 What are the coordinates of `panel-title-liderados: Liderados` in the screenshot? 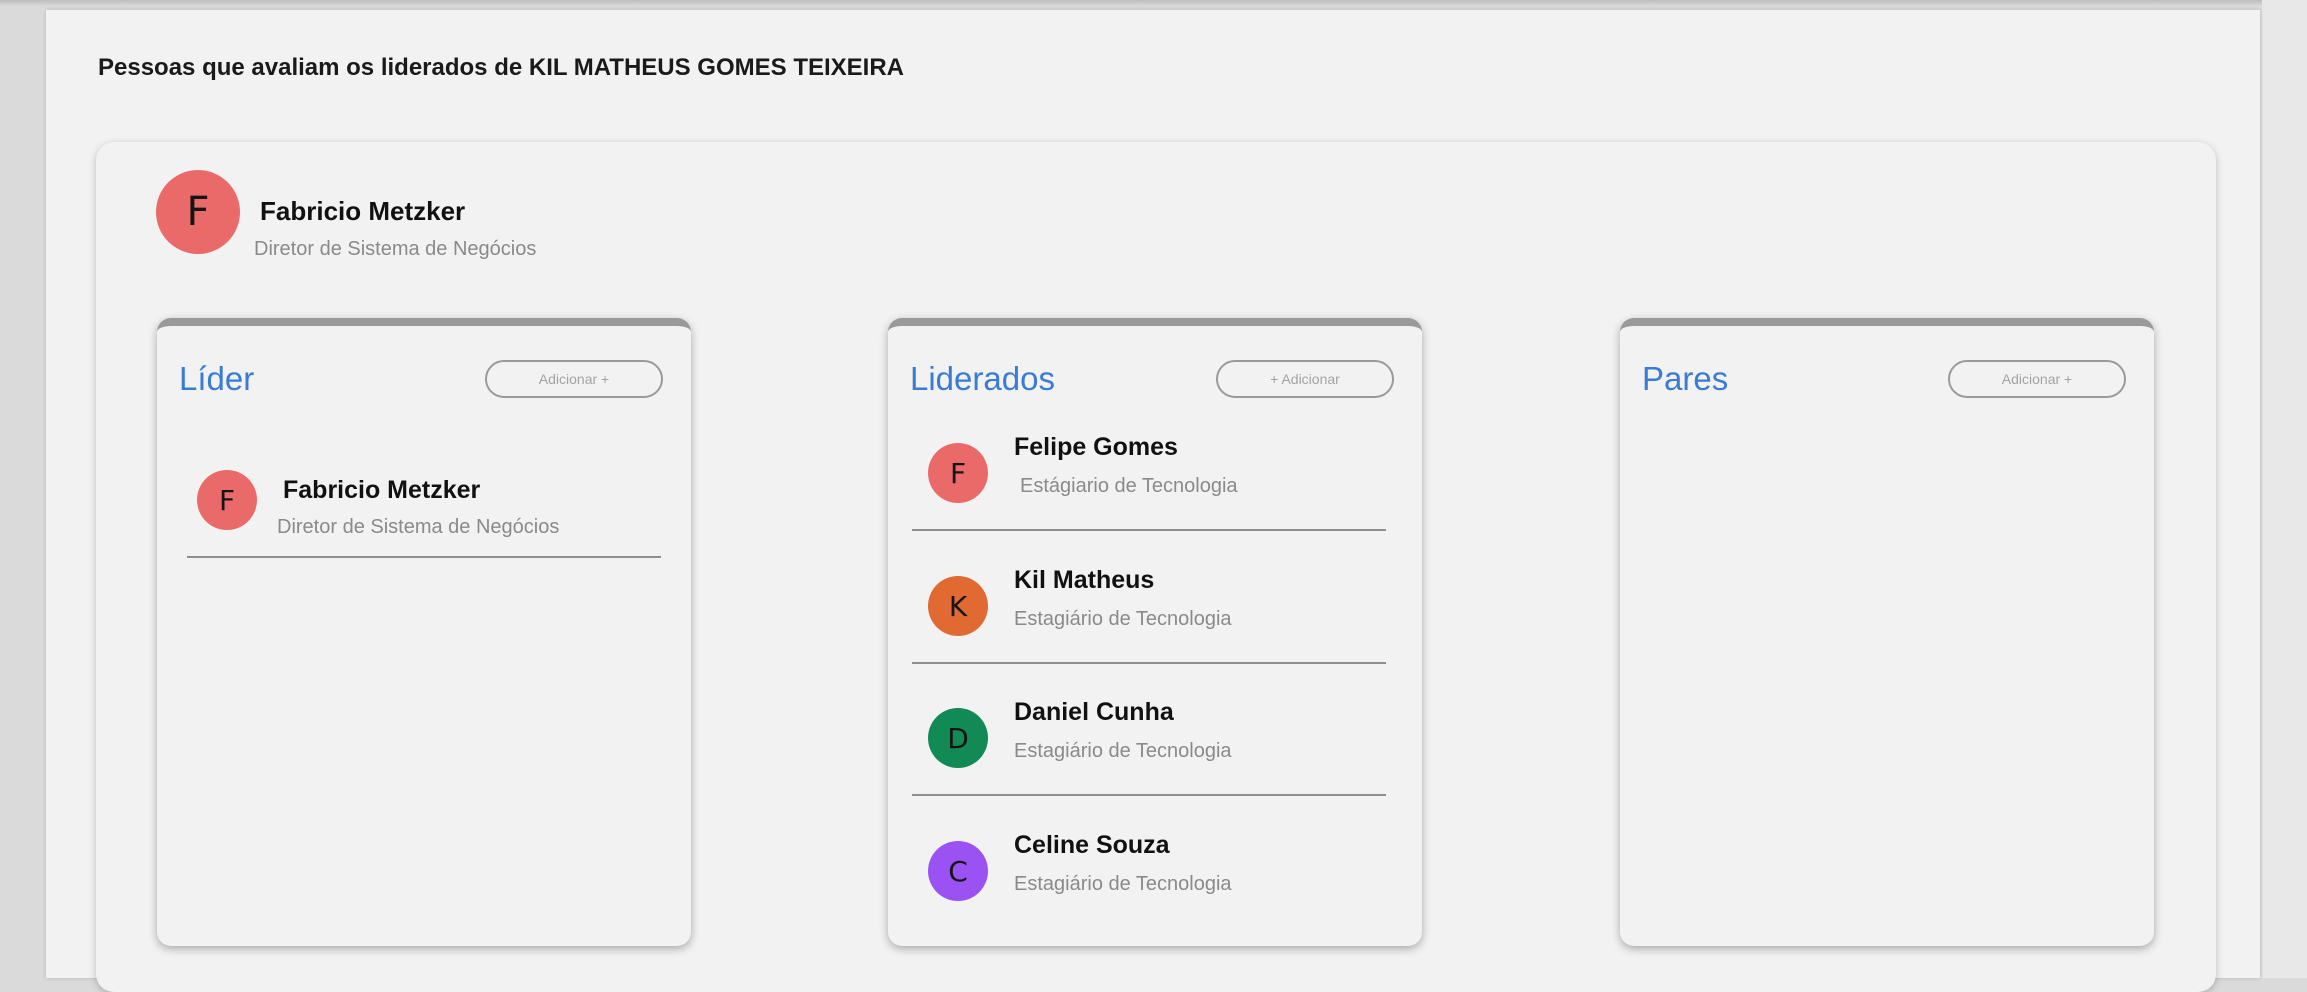 It's located at (982, 378).